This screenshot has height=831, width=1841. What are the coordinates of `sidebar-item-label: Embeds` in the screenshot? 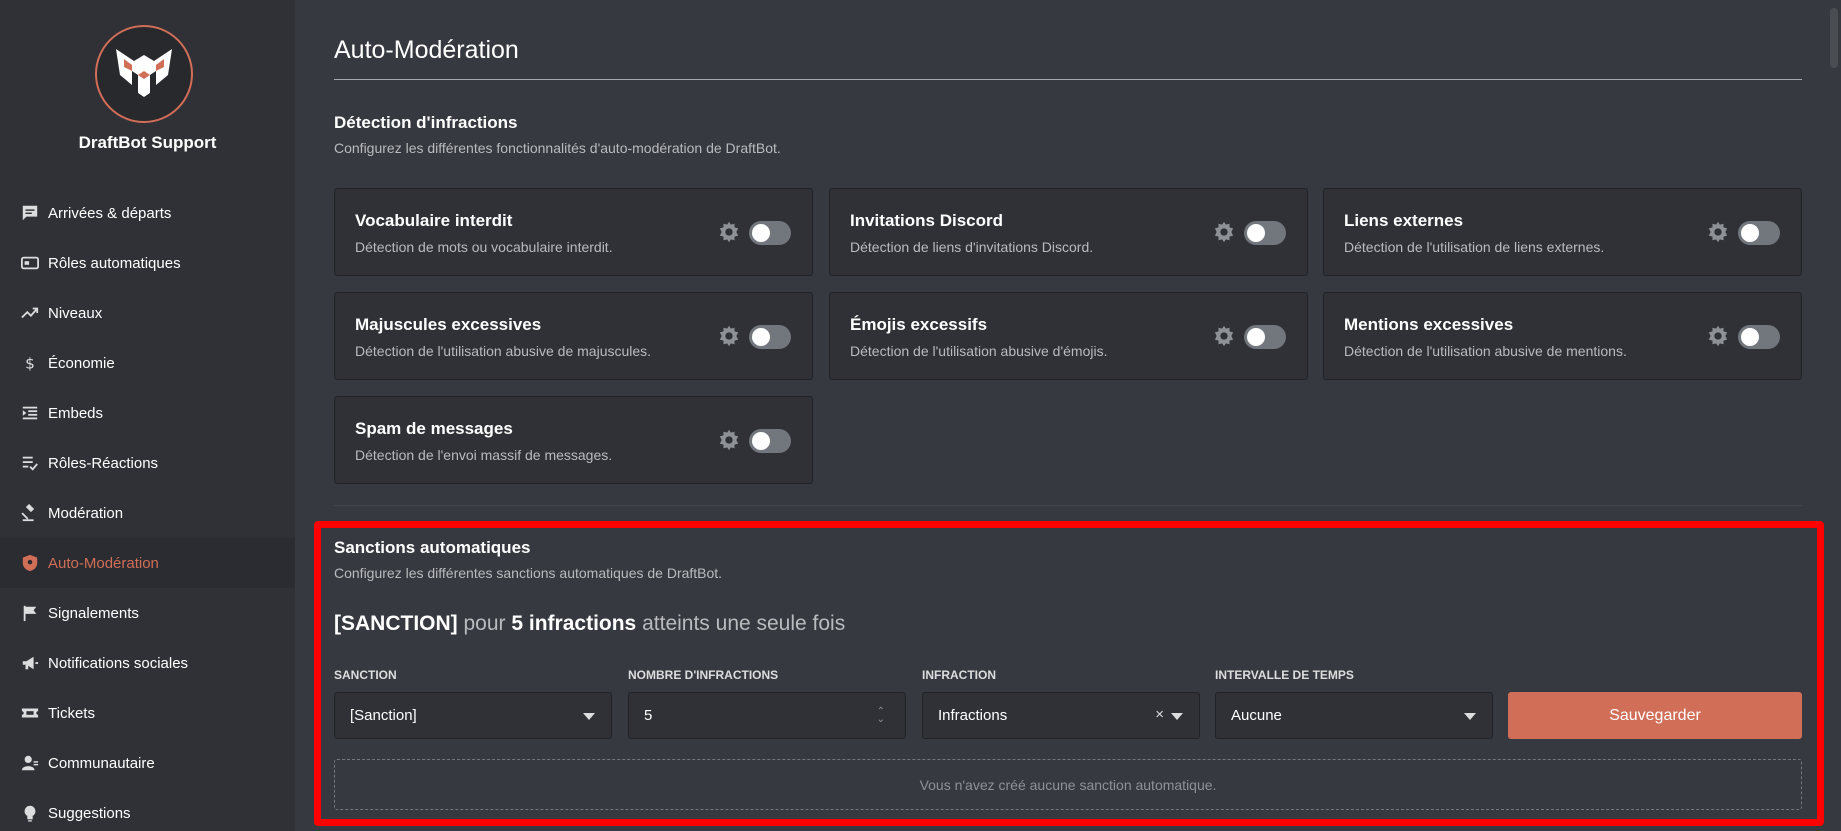 It's located at (76, 413).